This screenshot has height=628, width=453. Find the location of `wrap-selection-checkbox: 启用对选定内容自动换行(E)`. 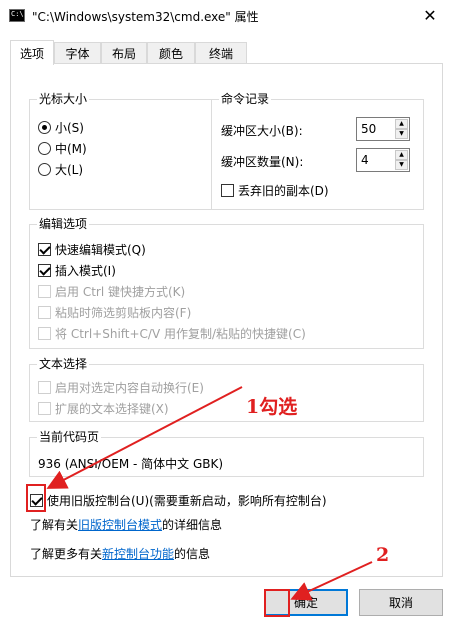

wrap-selection-checkbox: 启用对选定内容自动换行(E) is located at coordinates (121, 387).